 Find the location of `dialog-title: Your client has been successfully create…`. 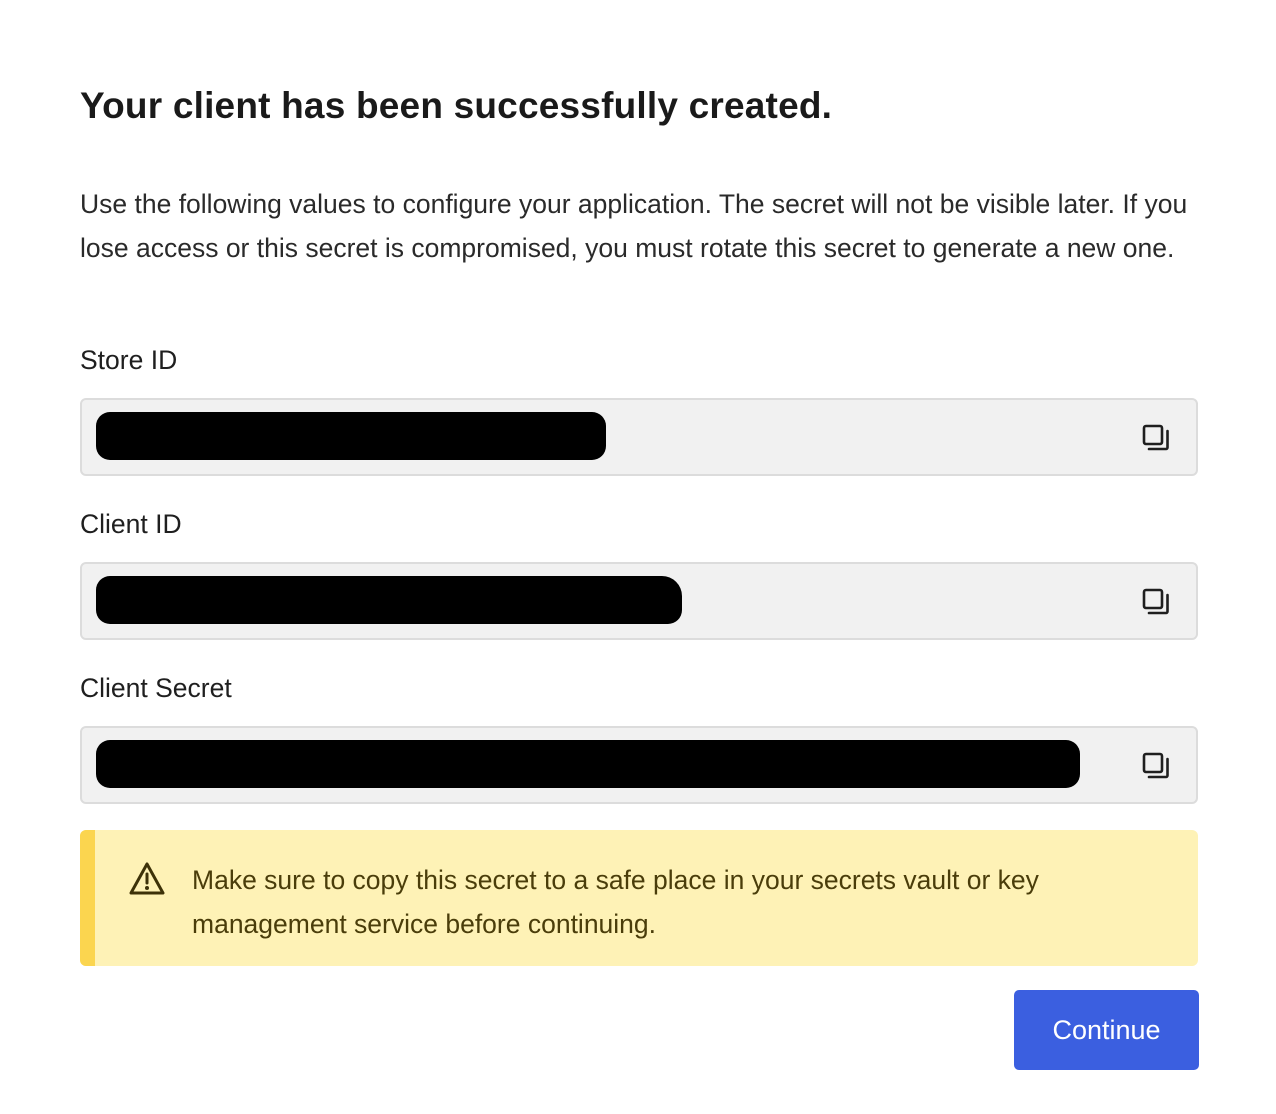

dialog-title: Your client has been successfully create… is located at coordinates (456, 105).